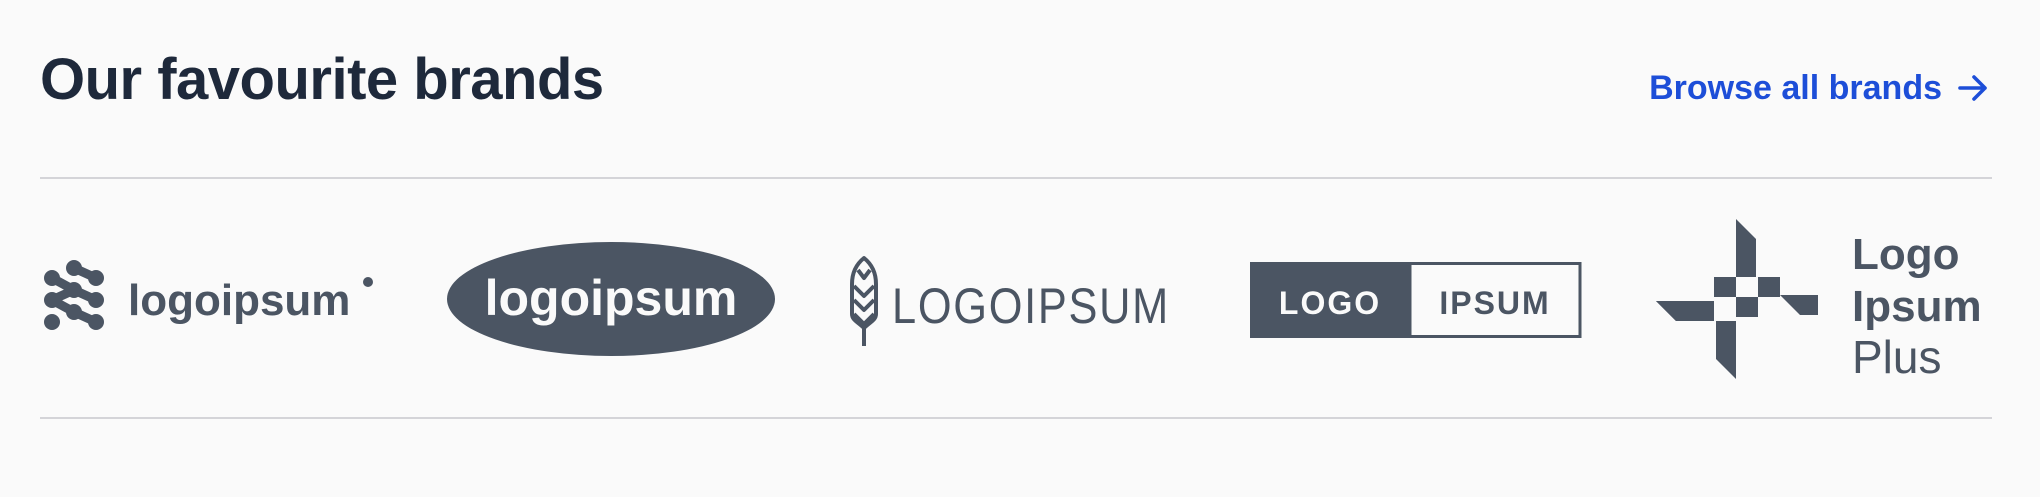 The height and width of the screenshot is (497, 2040). What do you see at coordinates (1494, 303) in the screenshot?
I see `brand-4-word-right: IPSUM` at bounding box center [1494, 303].